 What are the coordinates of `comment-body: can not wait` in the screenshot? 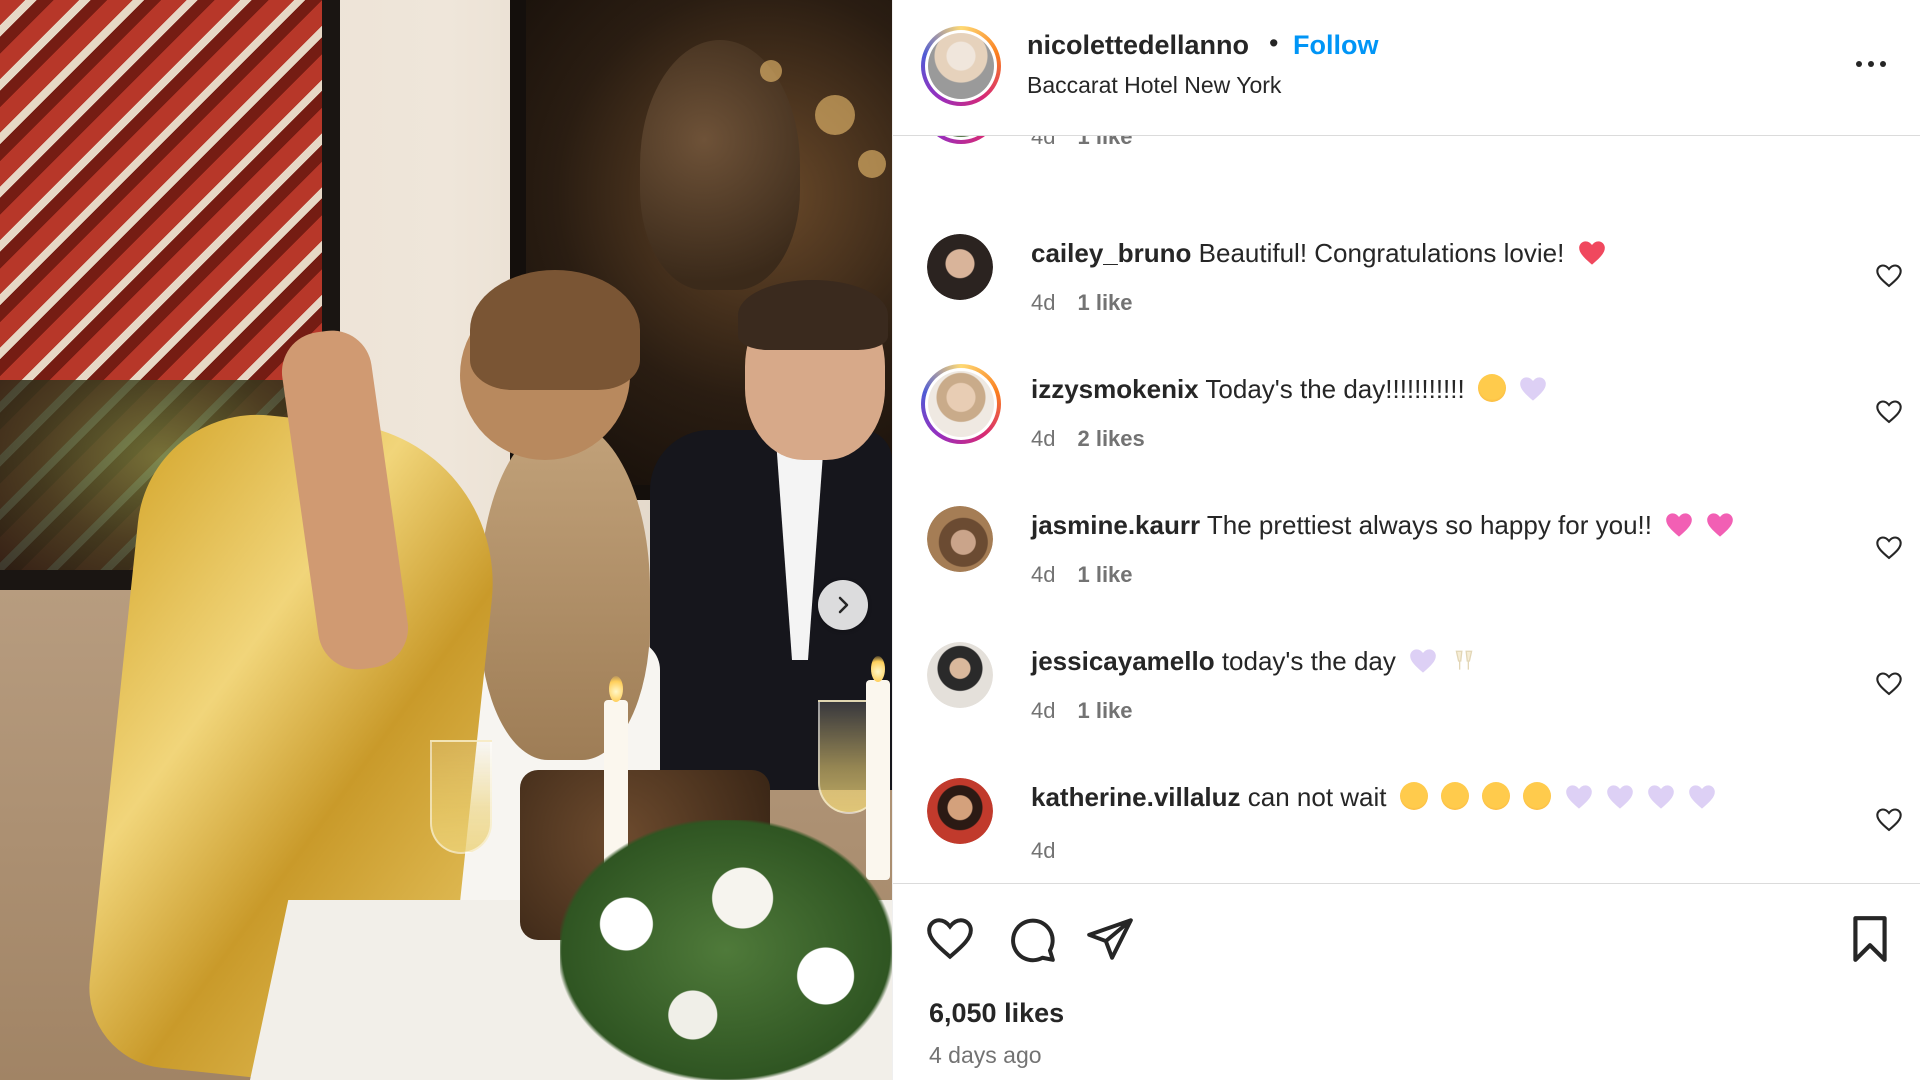 It's located at (1317, 797).